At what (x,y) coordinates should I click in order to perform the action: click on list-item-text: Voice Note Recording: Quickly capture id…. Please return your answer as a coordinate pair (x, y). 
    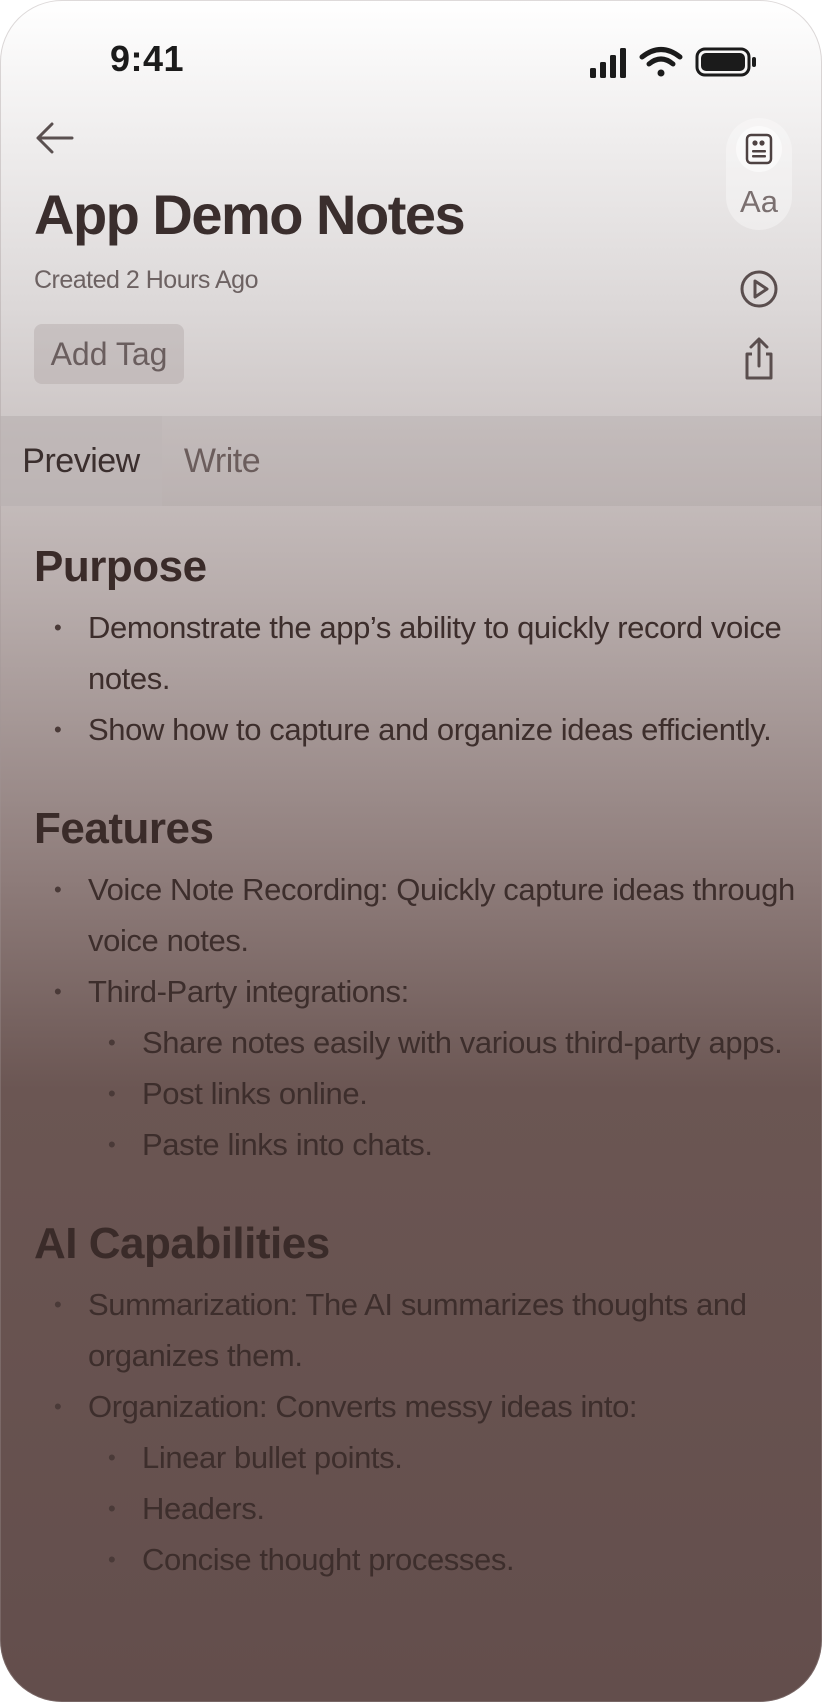
    Looking at the image, I should click on (441, 915).